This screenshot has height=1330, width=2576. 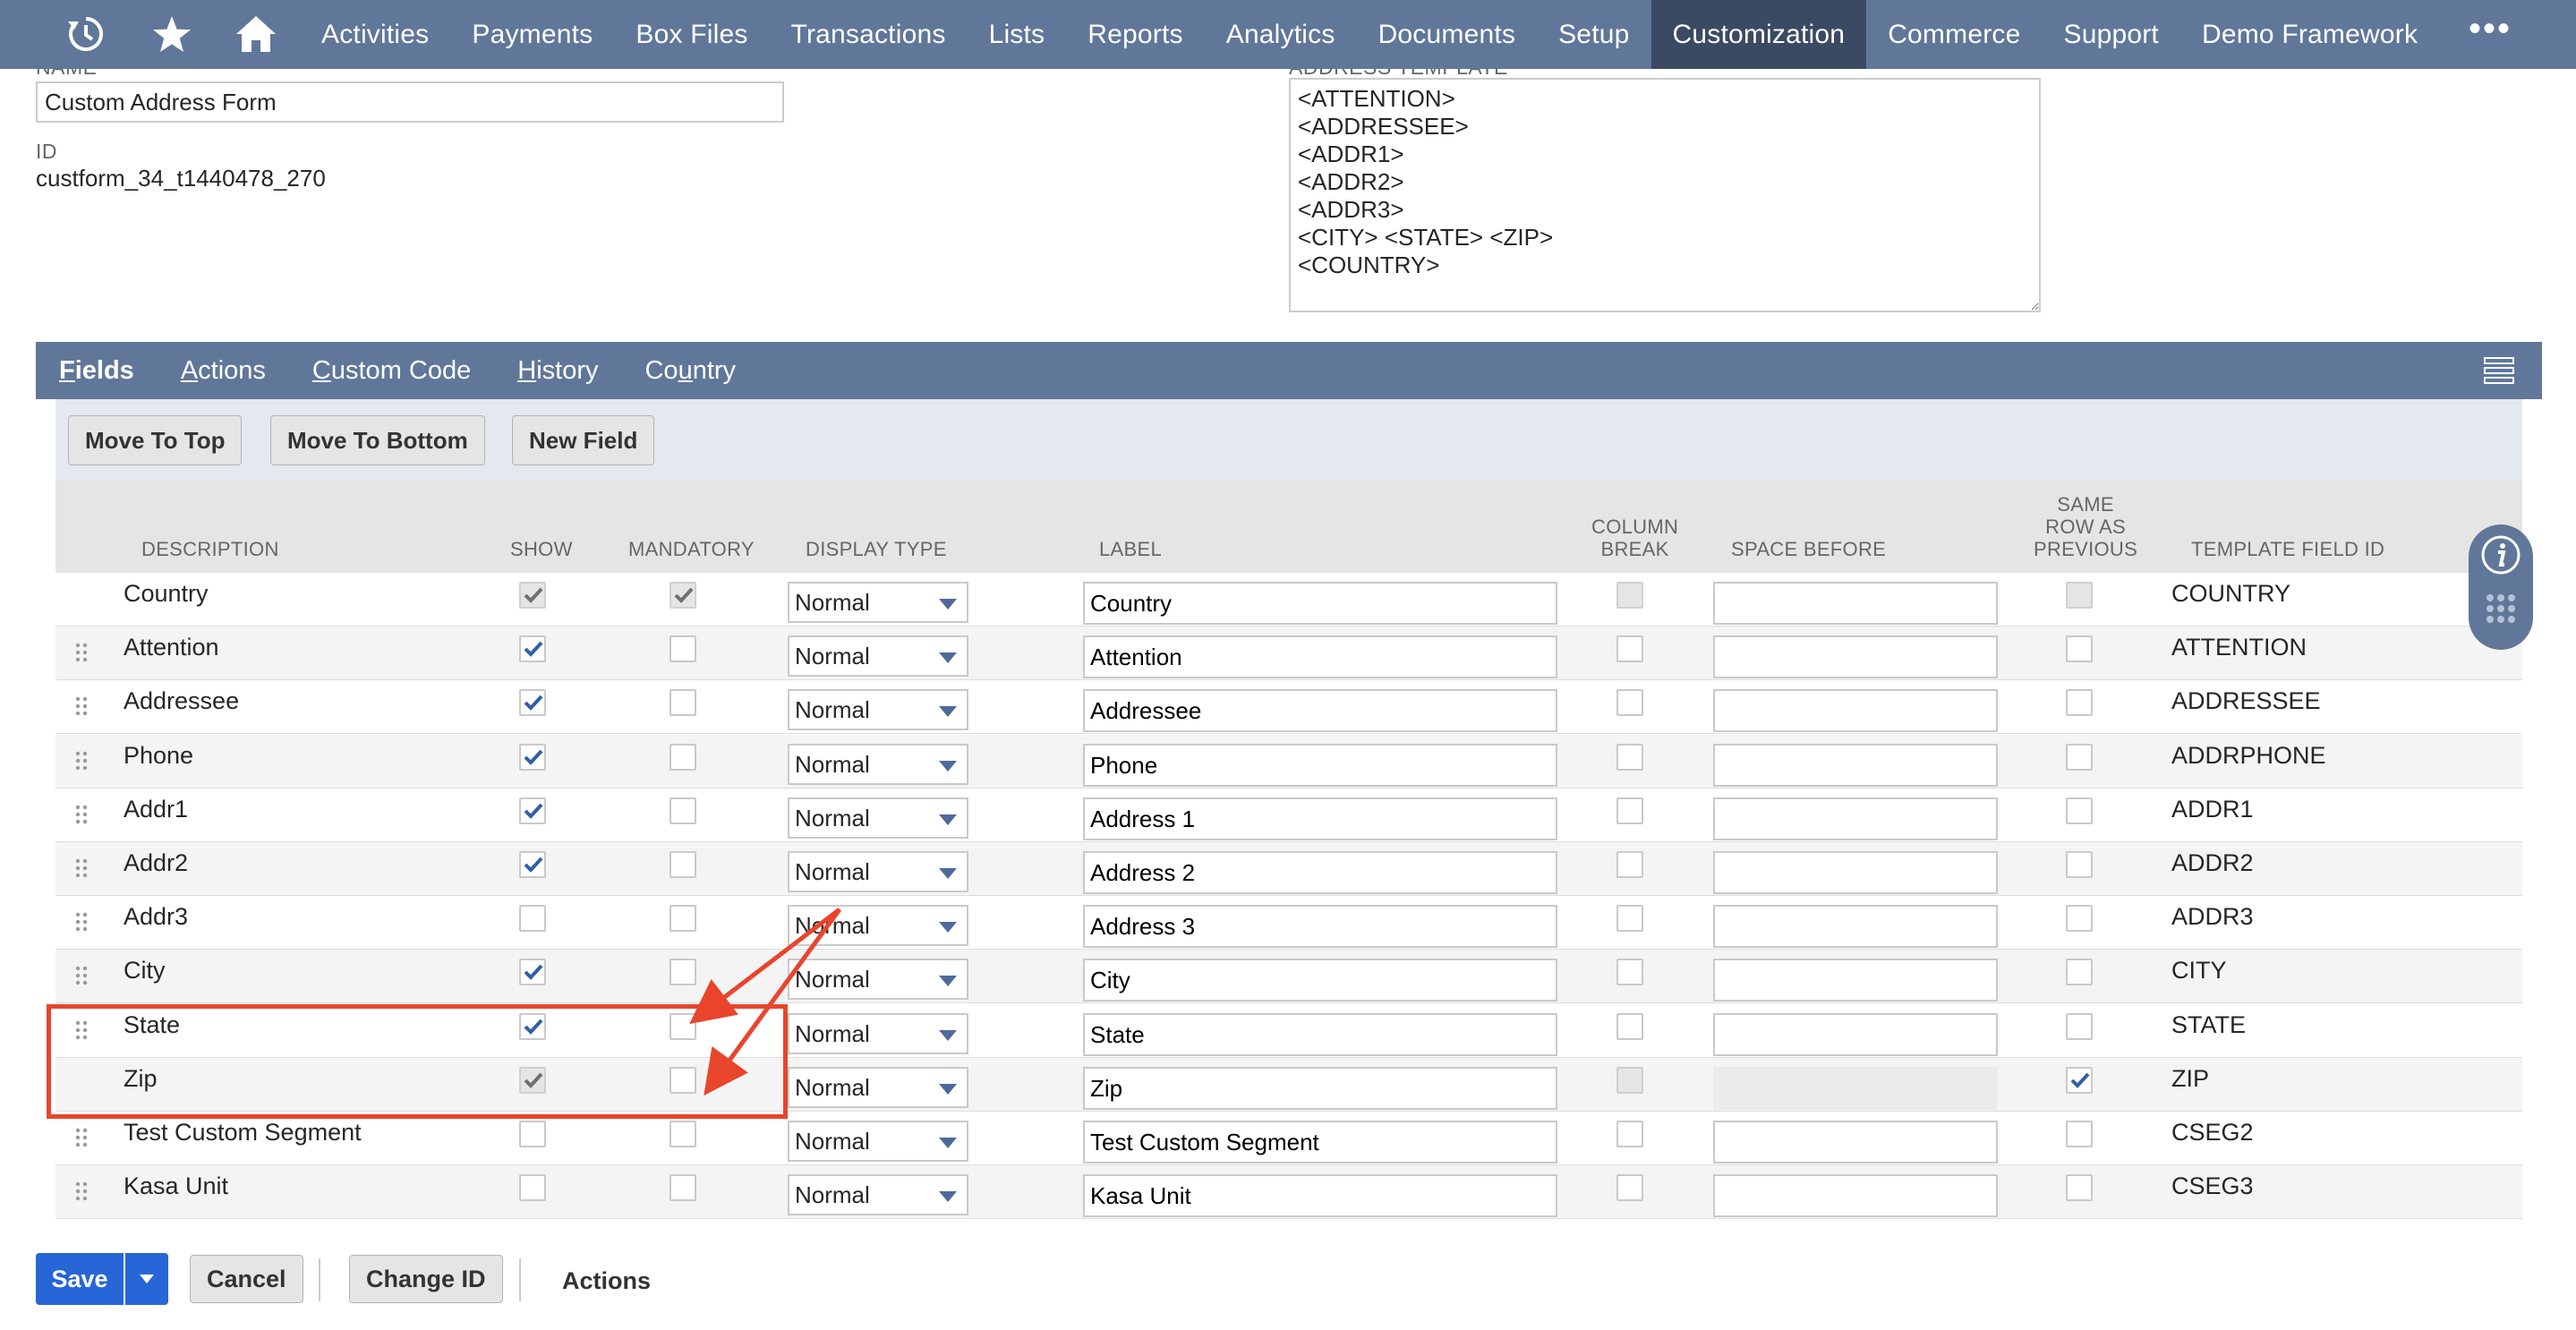 What do you see at coordinates (1281, 35) in the screenshot?
I see `menu-analytics: Analytics` at bounding box center [1281, 35].